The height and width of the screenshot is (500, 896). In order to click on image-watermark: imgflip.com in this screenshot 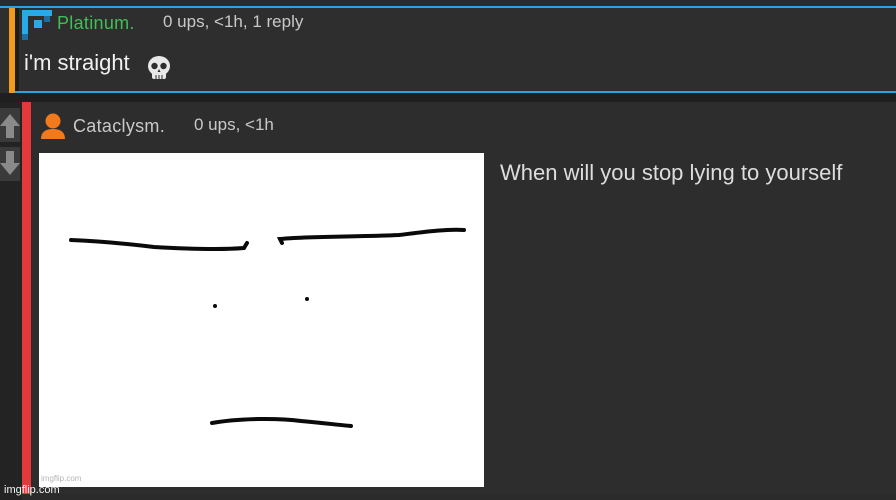, I will do `click(61, 478)`.